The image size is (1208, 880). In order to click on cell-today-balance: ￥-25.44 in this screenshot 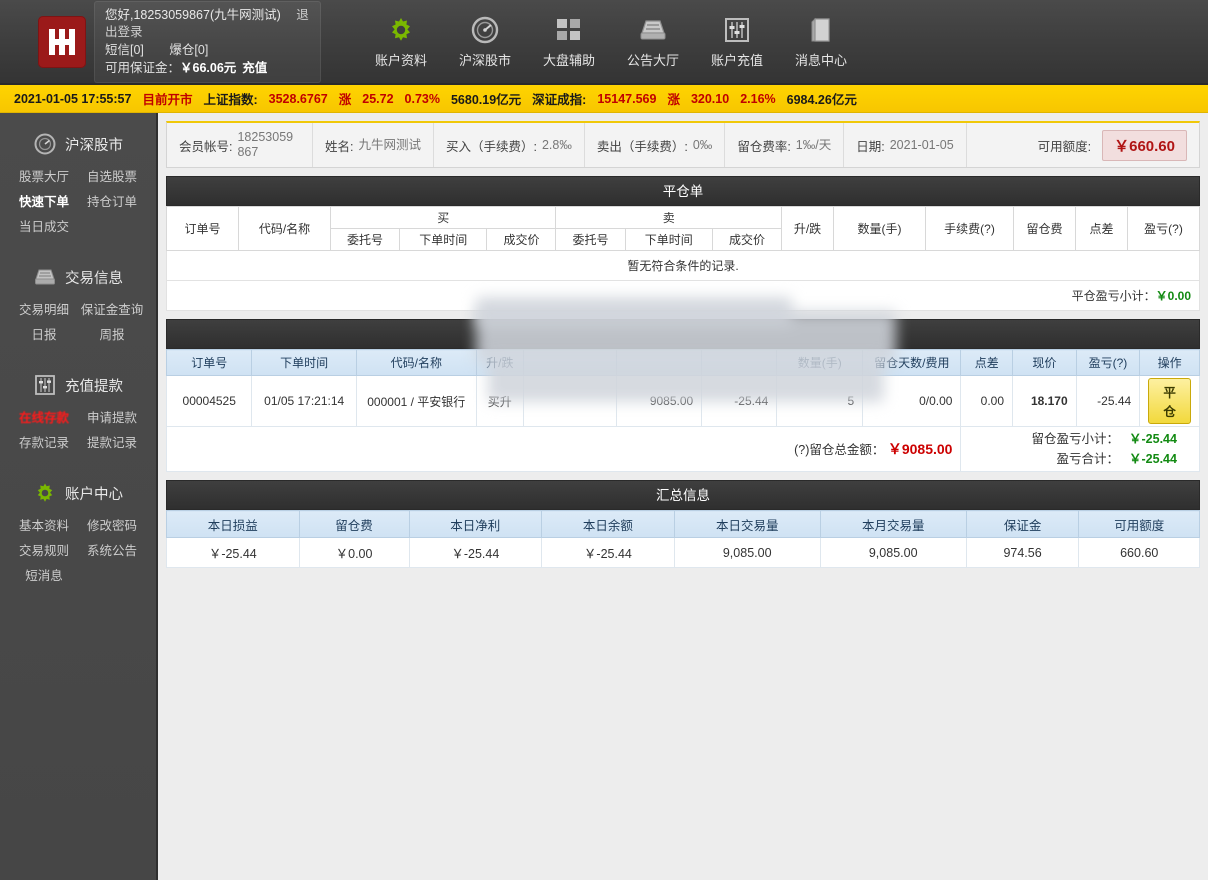, I will do `click(608, 552)`.